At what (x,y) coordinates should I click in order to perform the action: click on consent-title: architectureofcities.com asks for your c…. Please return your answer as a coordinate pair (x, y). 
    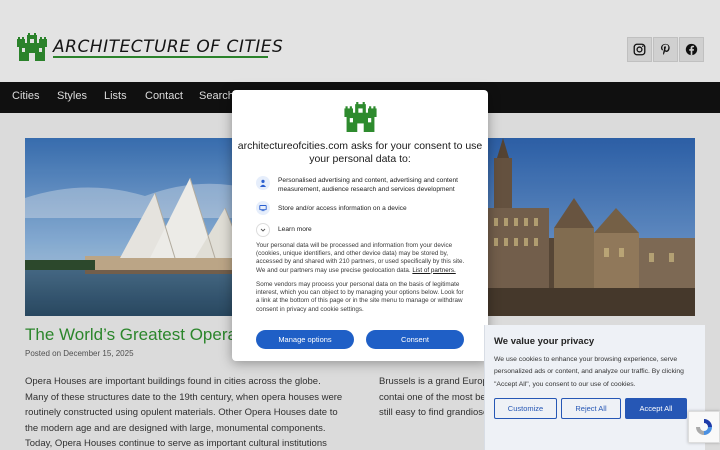
    Looking at the image, I should click on (360, 152).